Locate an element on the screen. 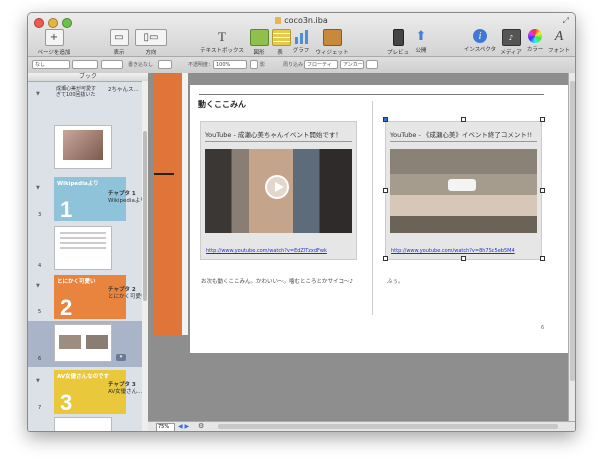 The image size is (600, 465). chapter-label-1: チャプタ 1 Wikipediaより is located at coordinates (127, 197).